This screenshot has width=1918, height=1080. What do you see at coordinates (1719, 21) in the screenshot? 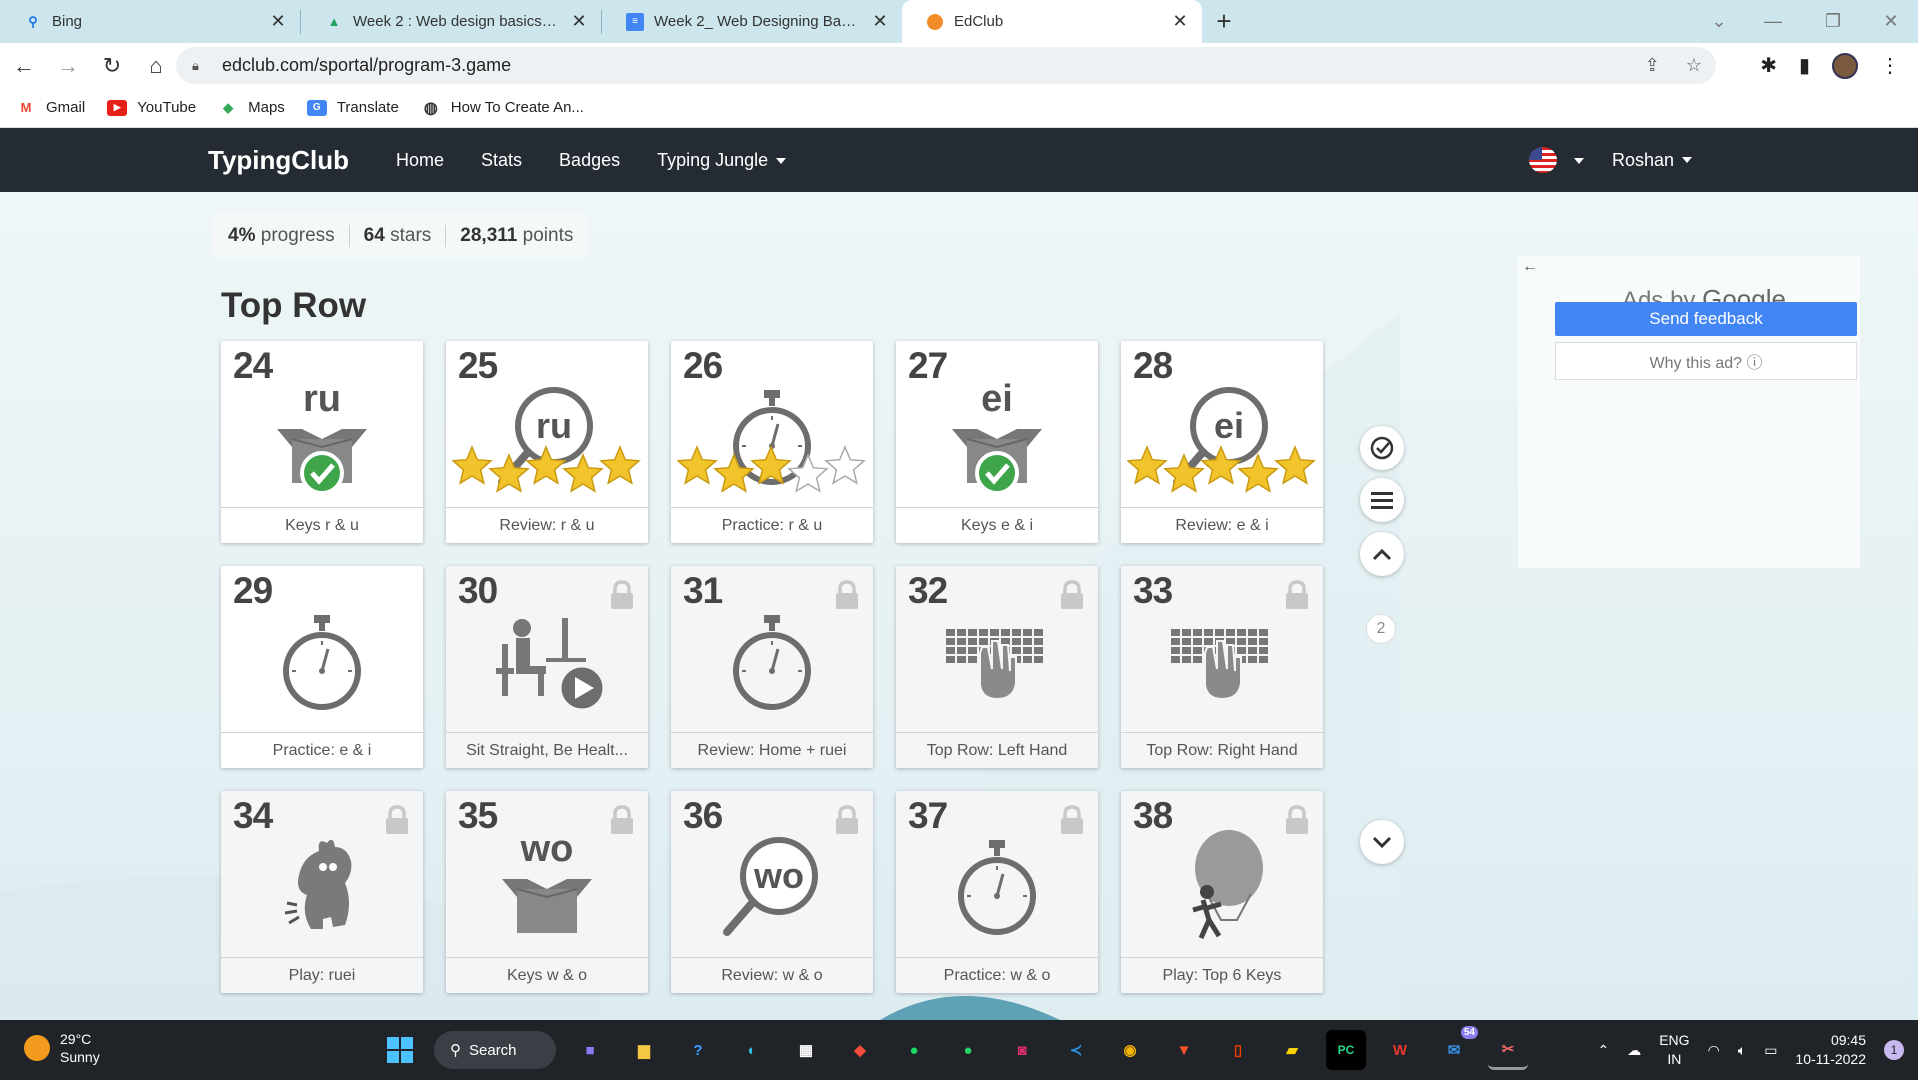
I see `tab-search-chevron-icon: ⌄` at bounding box center [1719, 21].